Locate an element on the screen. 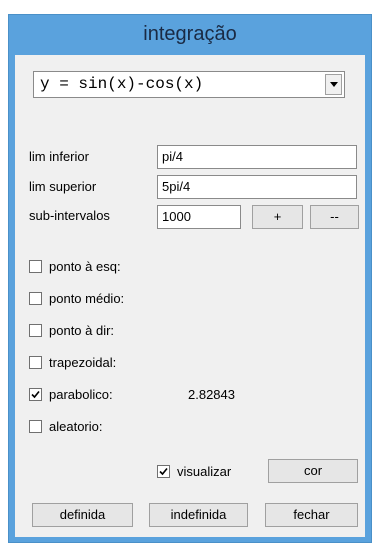 Image resolution: width=380 pixels, height=551 pixels. method-label: ponto à esq: is located at coordinates (85, 266).